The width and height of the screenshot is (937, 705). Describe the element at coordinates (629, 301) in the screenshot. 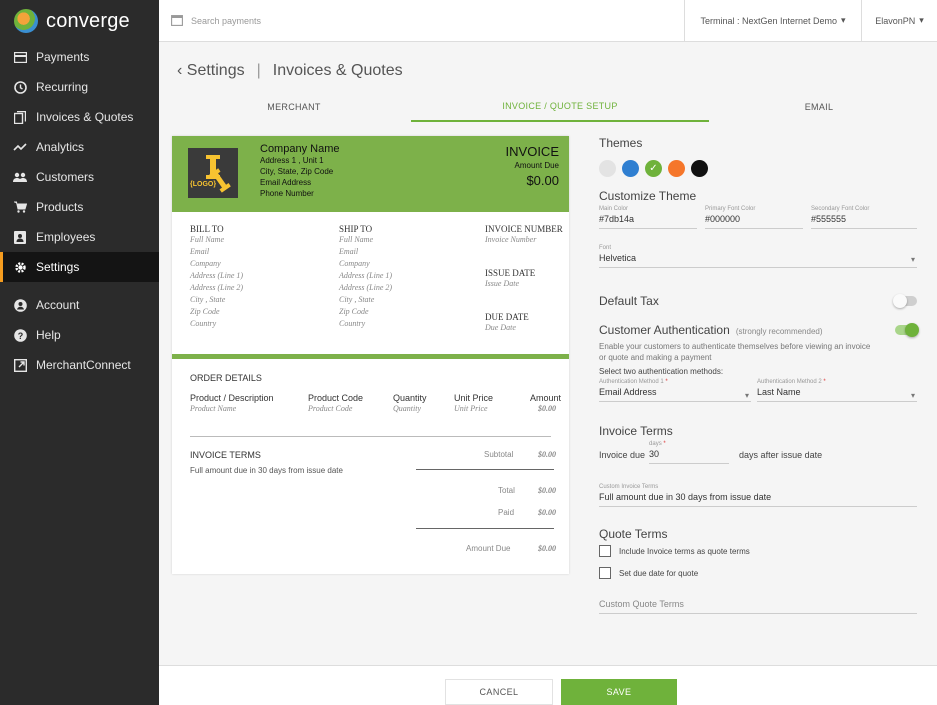

I see `default-tax-label: Default Tax` at that location.